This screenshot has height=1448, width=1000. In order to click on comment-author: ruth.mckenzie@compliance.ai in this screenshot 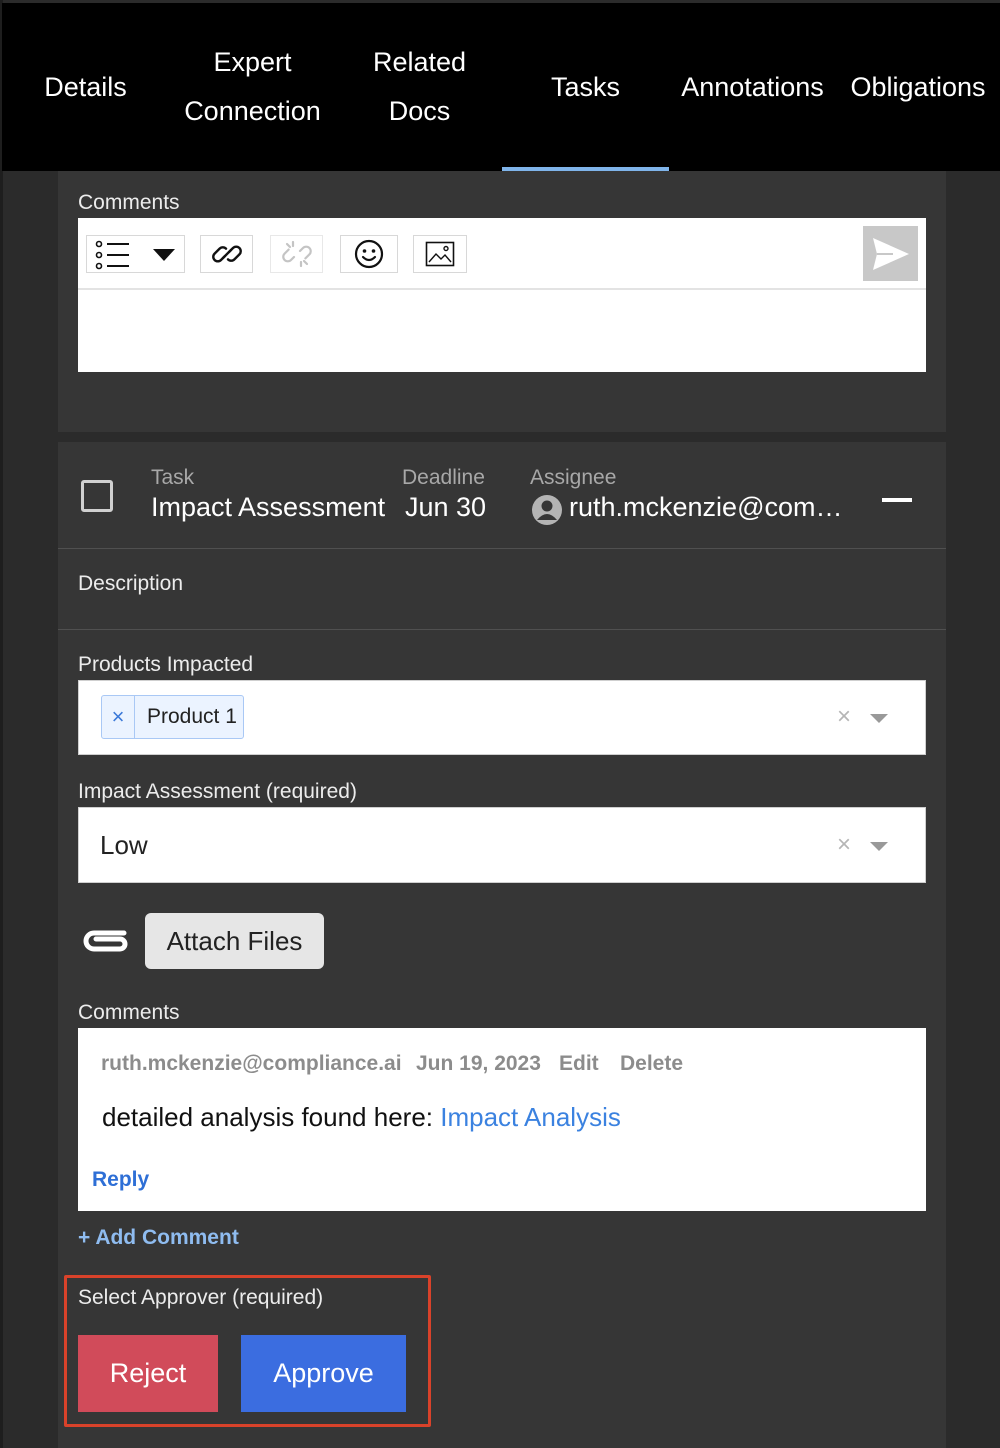, I will do `click(251, 1063)`.